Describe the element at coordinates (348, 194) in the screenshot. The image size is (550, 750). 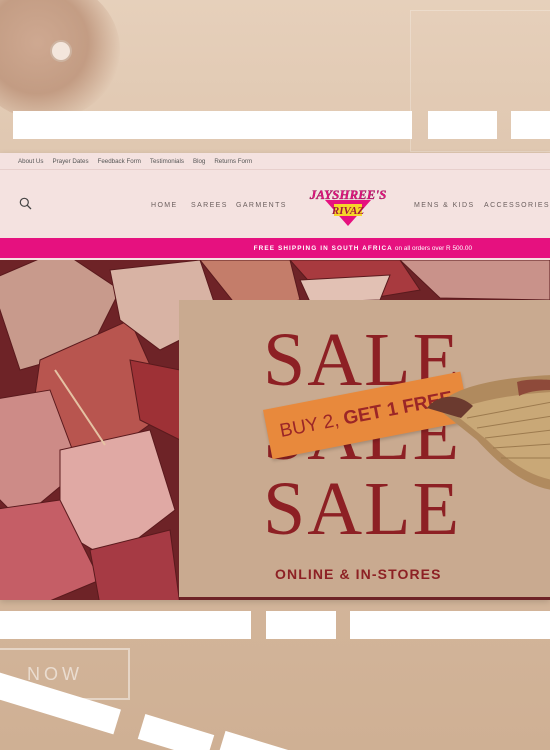
I see `svg-text: JAYSHREE'S` at that location.